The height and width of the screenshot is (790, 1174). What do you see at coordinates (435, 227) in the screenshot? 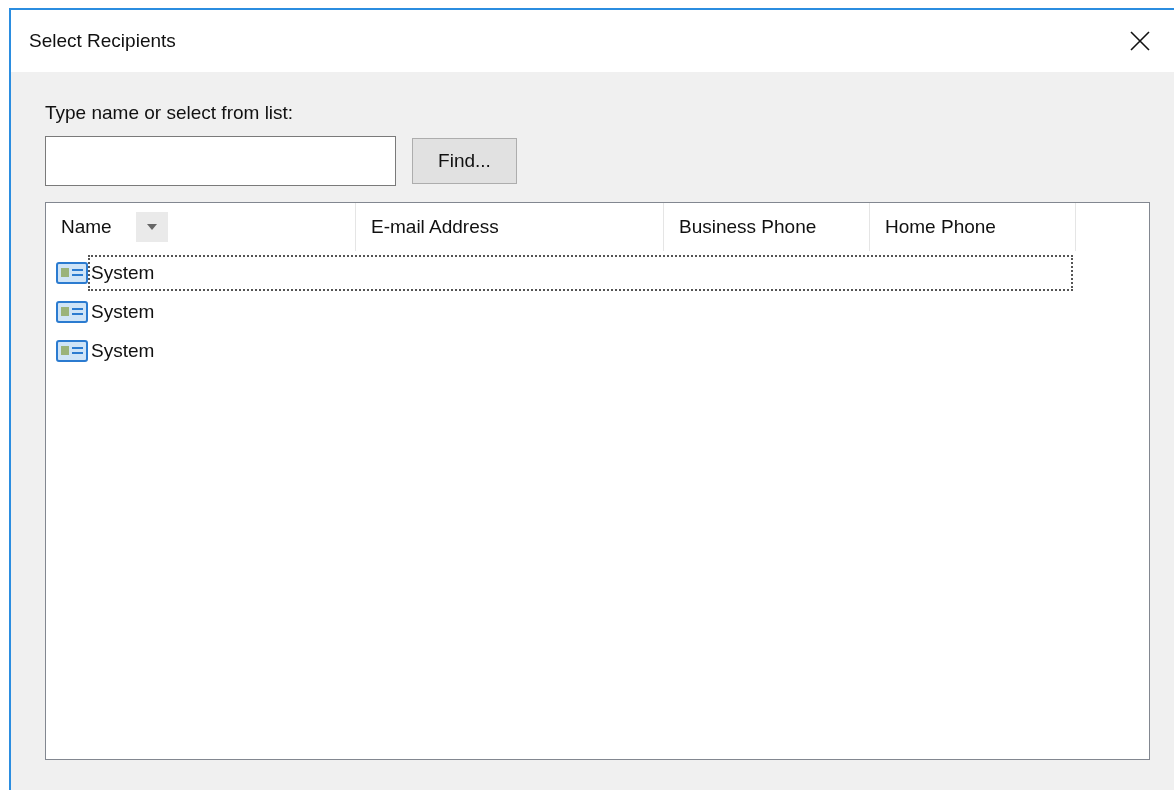
I see `column-header: E-mail Address` at bounding box center [435, 227].